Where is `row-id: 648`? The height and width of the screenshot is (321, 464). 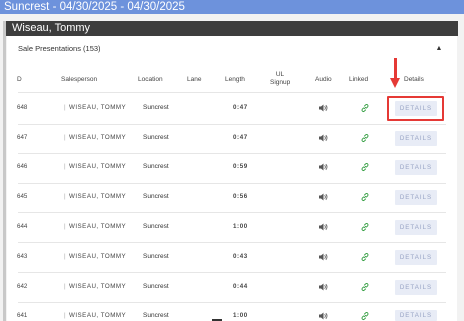 row-id: 648 is located at coordinates (22, 107).